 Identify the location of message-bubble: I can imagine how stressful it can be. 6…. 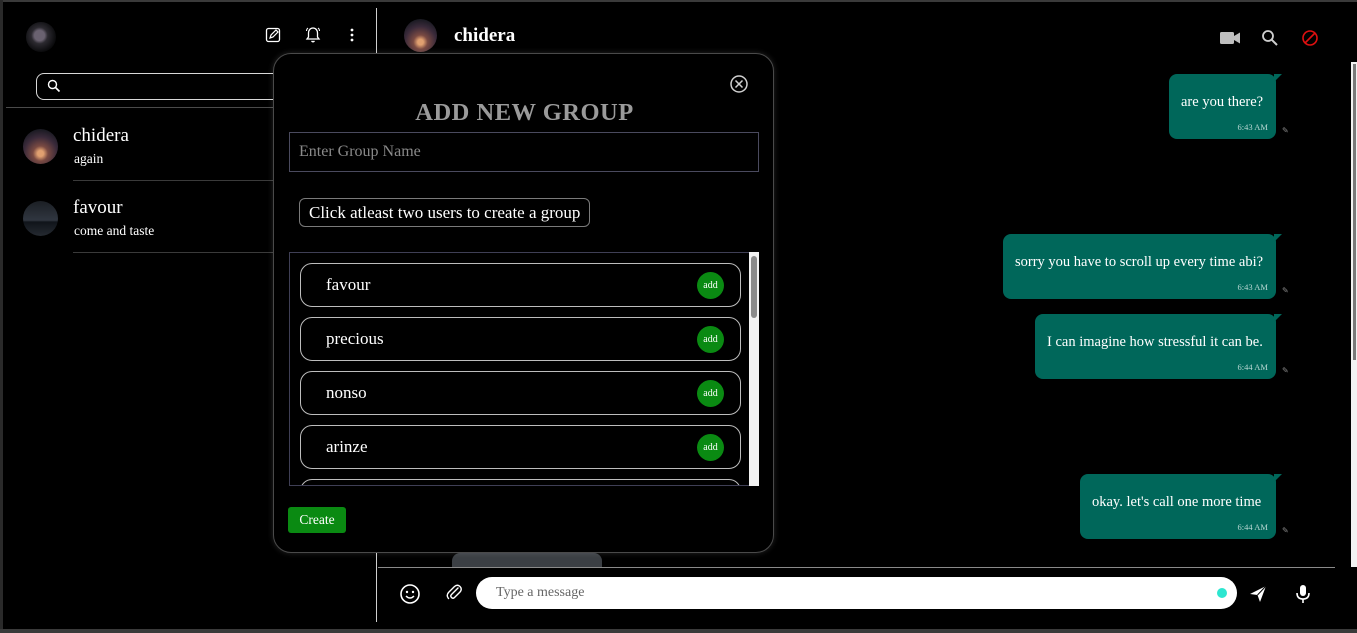
(1158, 346).